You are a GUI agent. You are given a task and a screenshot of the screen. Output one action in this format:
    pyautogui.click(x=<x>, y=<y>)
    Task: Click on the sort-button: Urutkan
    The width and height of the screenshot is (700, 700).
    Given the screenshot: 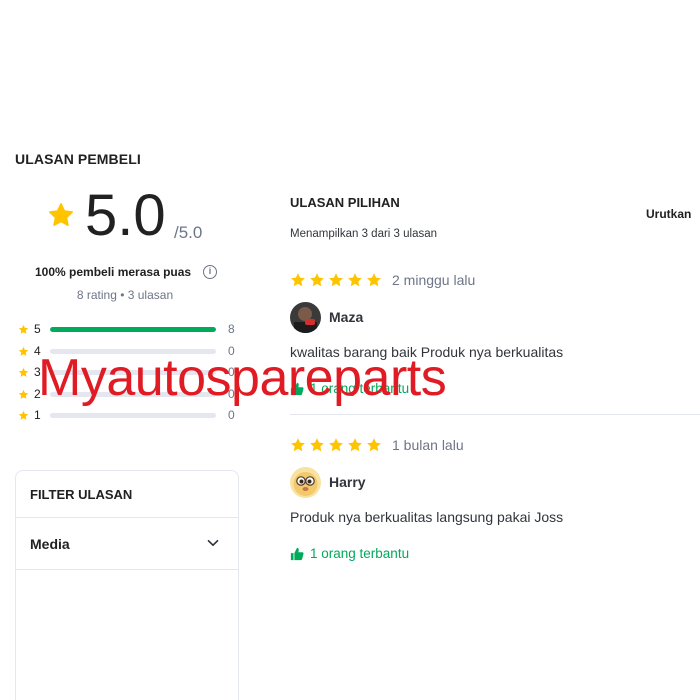 What is the action you would take?
    pyautogui.click(x=668, y=214)
    